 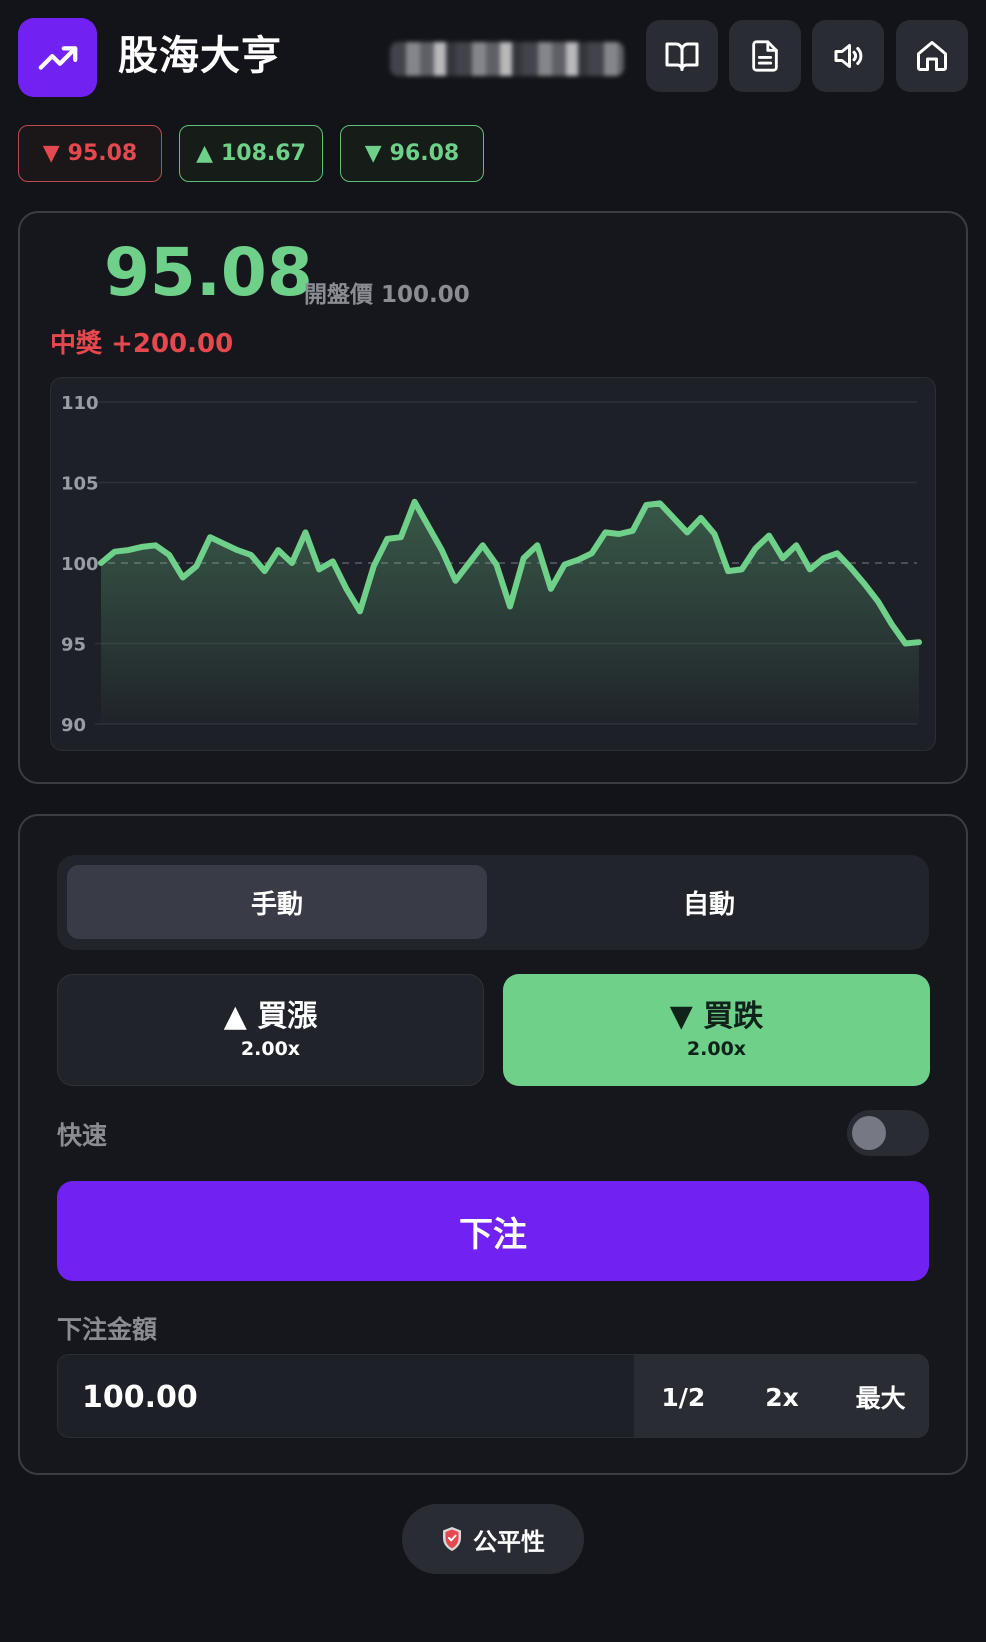 I want to click on bet-amount-row: 100.00 1/2 2x 最大, so click(x=493, y=1396).